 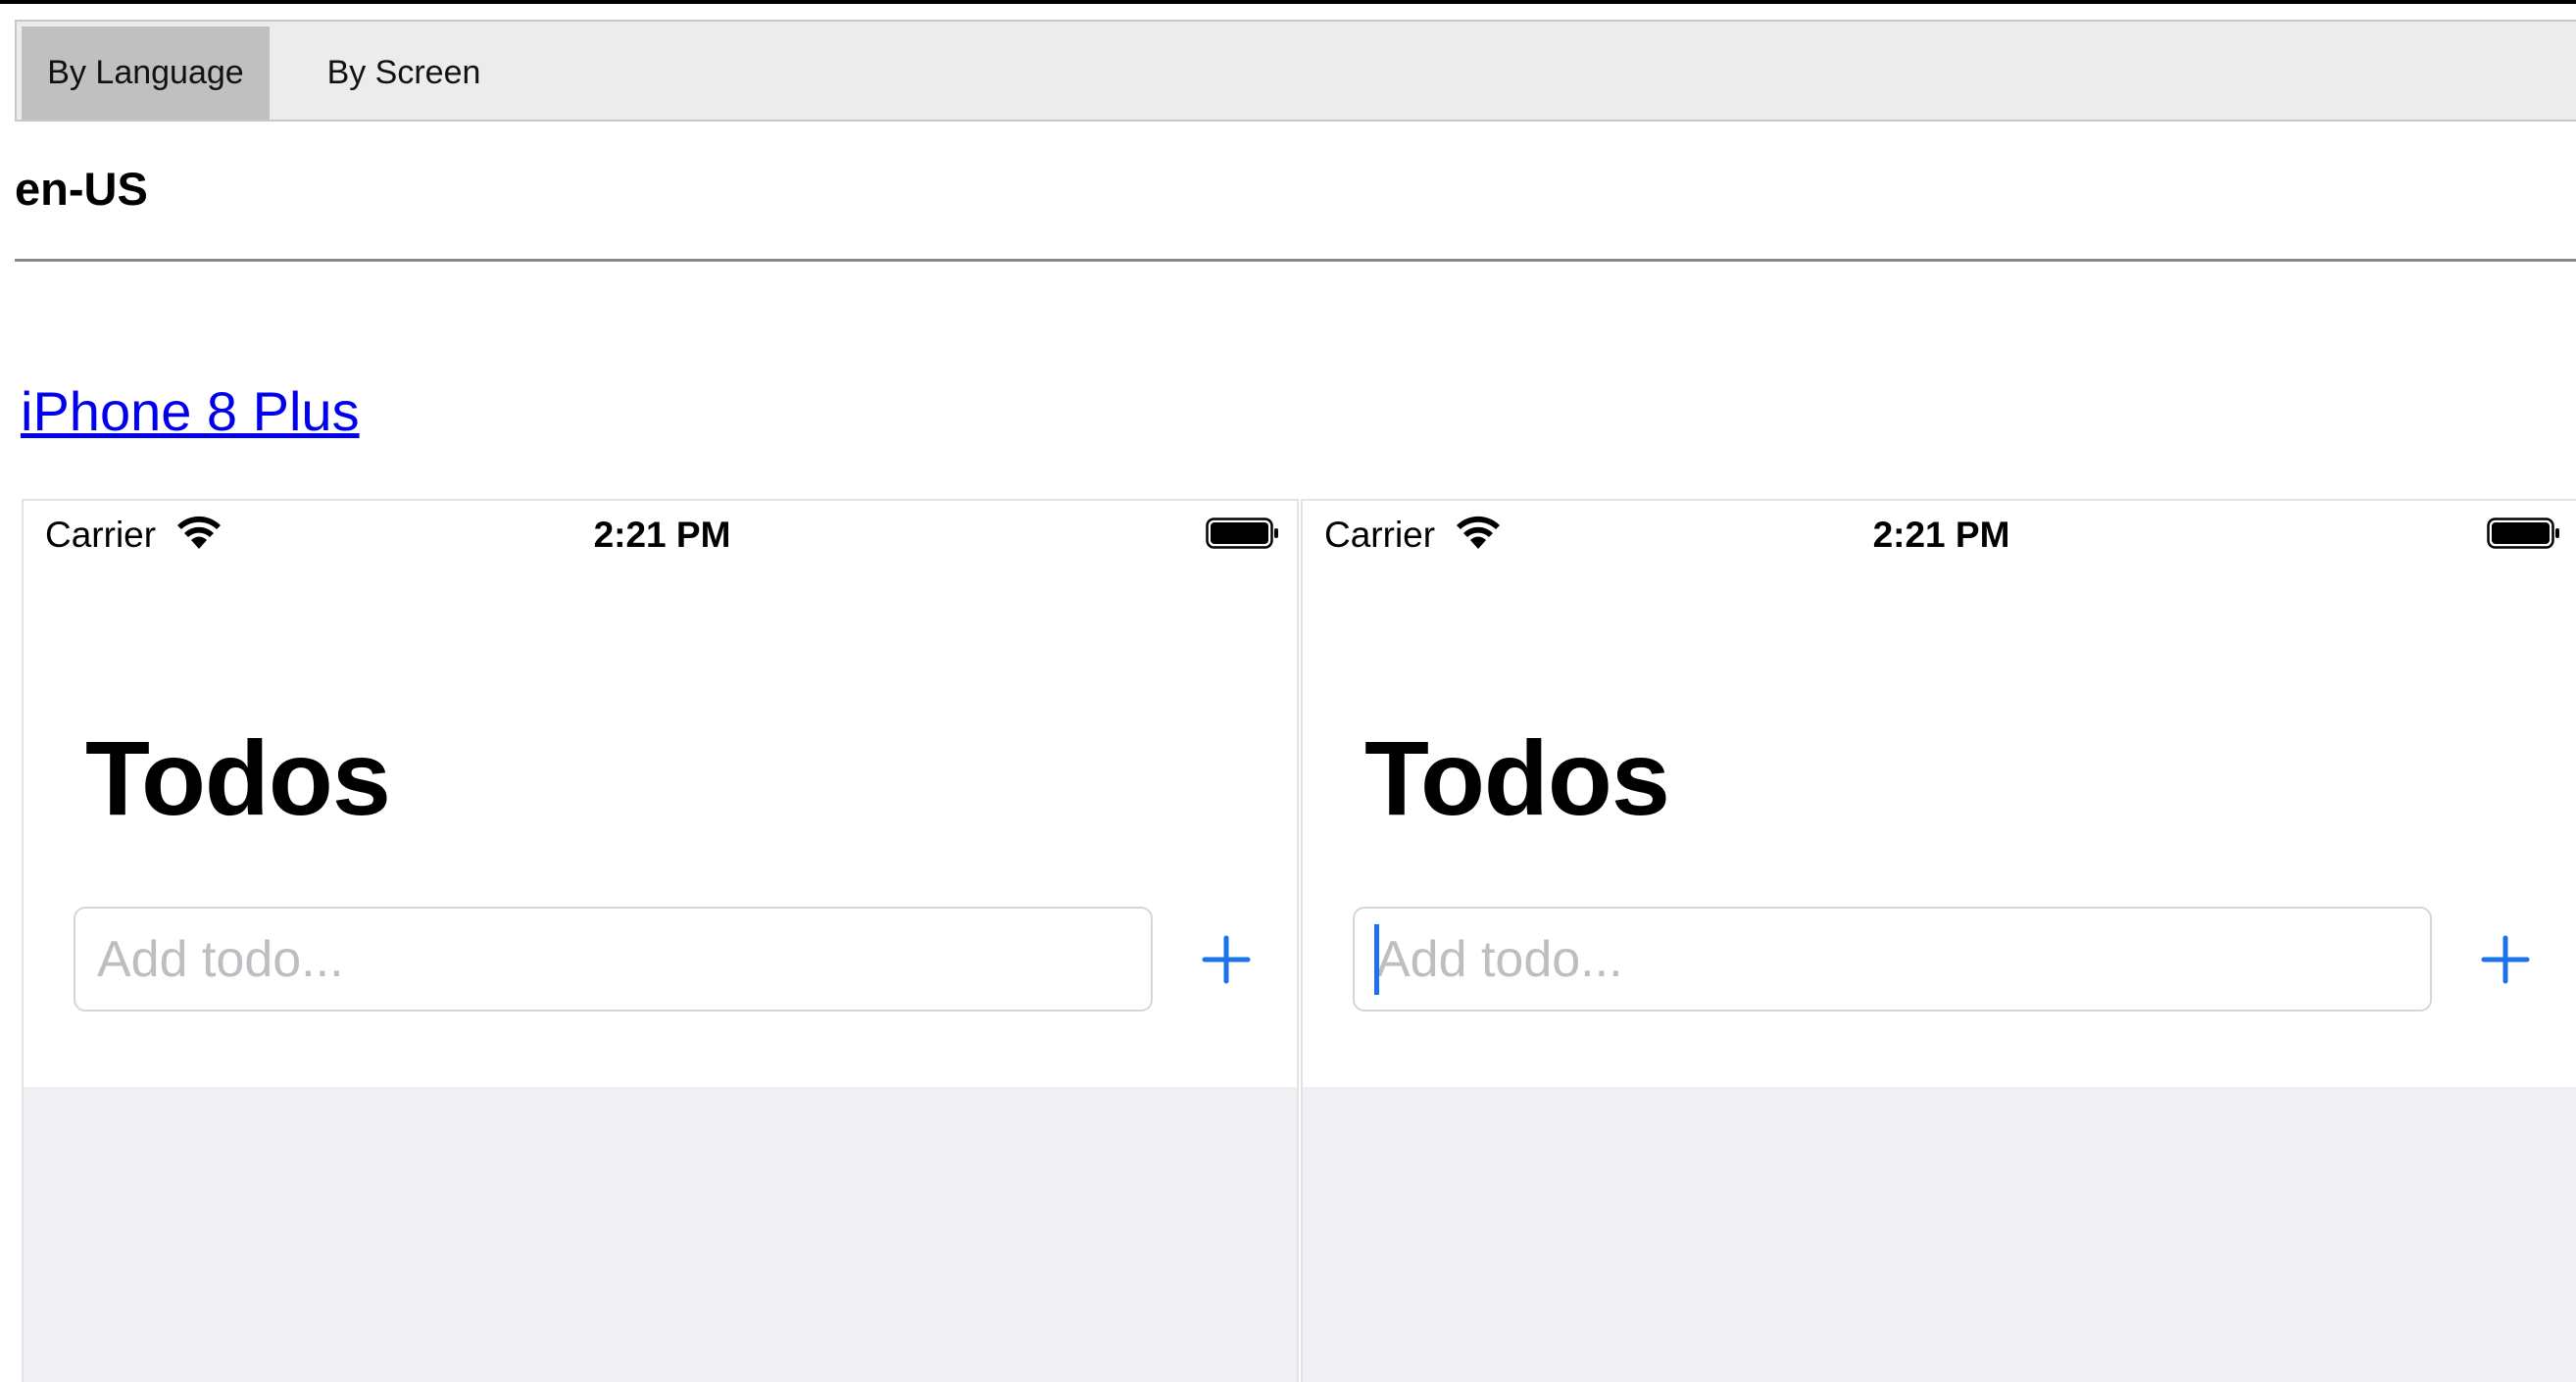 I want to click on tab-label: By Screen, so click(x=403, y=72).